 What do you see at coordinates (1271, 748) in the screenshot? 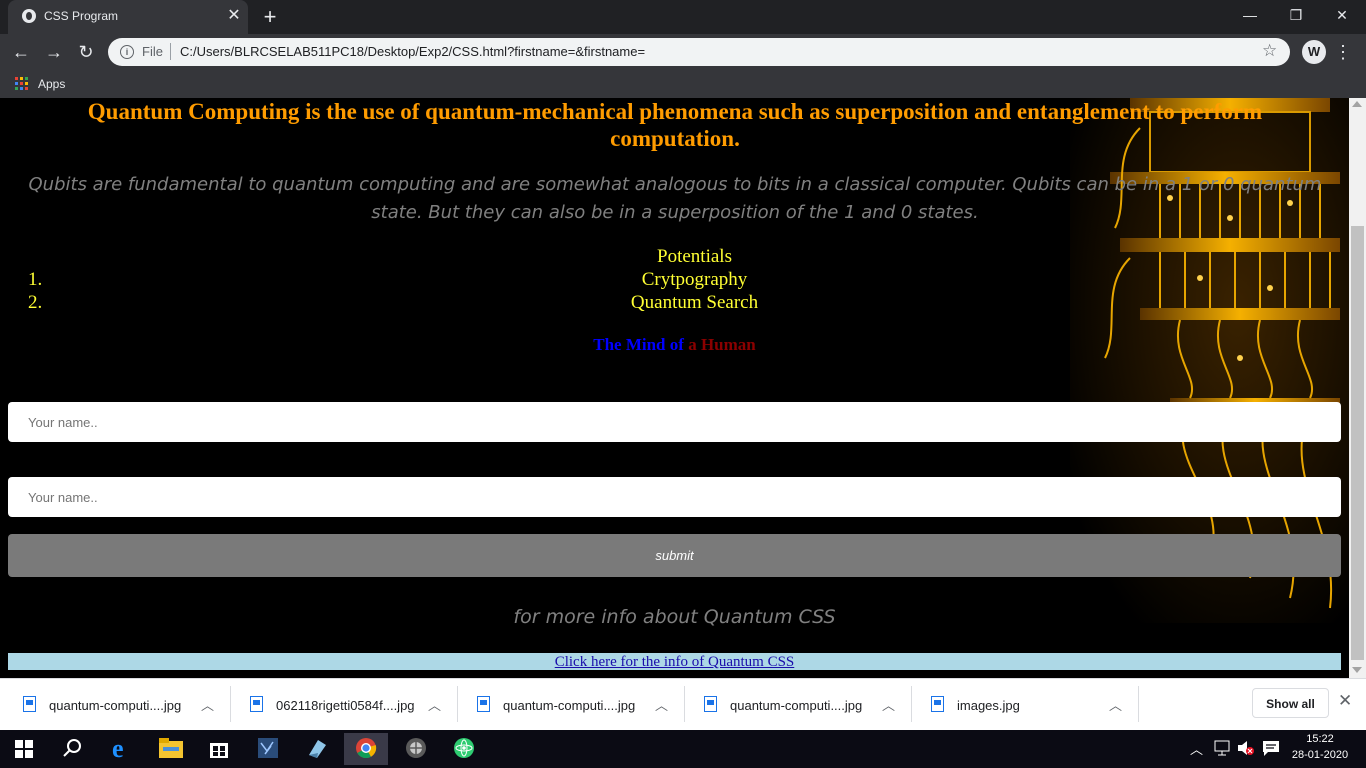
I see `notification-icon` at bounding box center [1271, 748].